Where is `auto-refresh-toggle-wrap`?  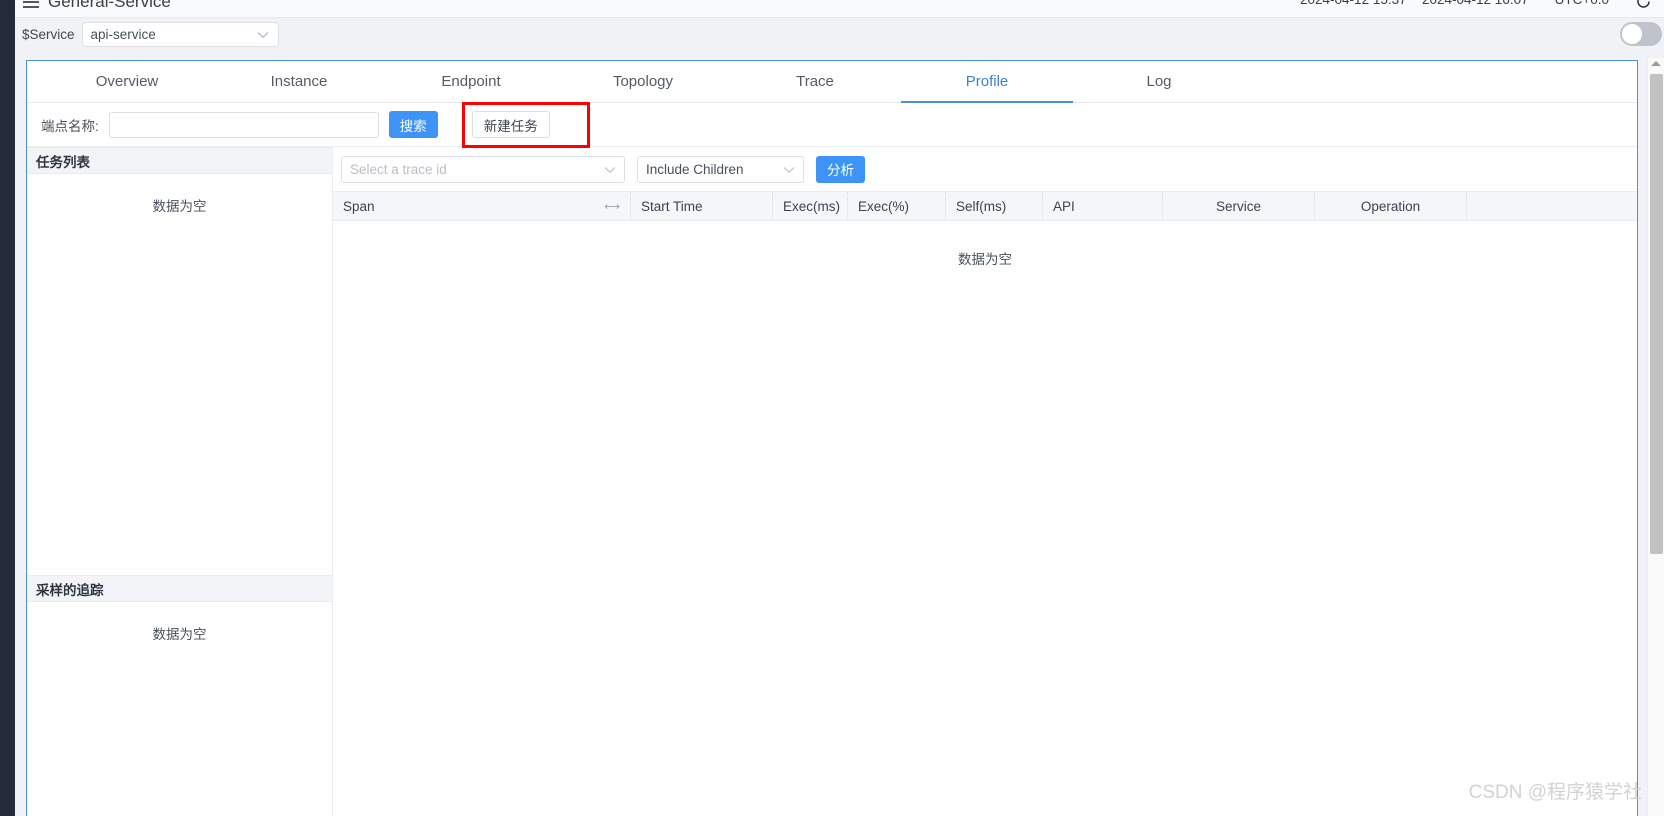 auto-refresh-toggle-wrap is located at coordinates (1641, 34).